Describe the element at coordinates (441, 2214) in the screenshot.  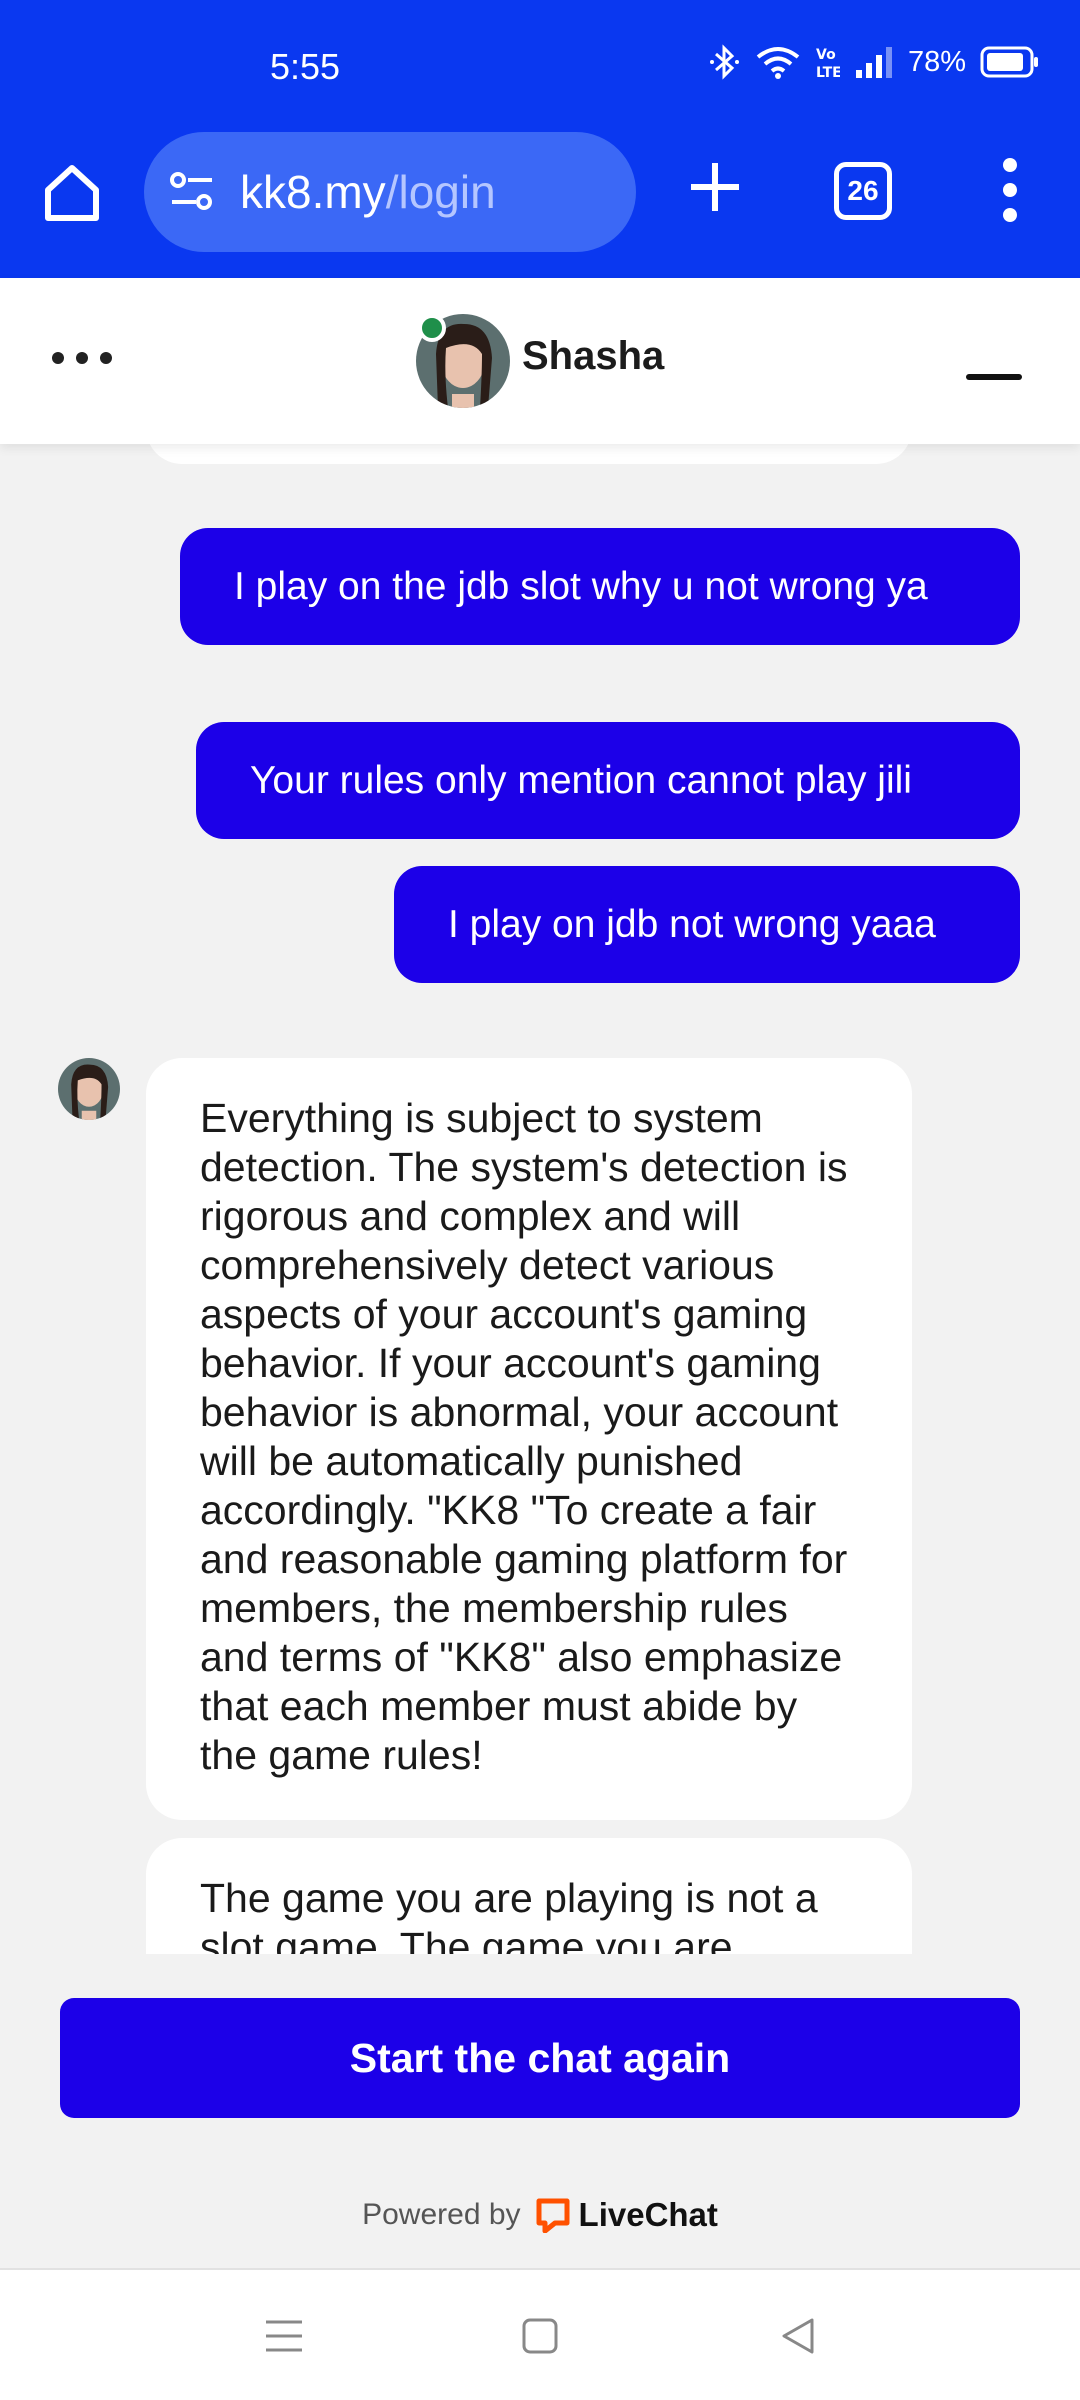
I see `powered-by-label: Powered by` at that location.